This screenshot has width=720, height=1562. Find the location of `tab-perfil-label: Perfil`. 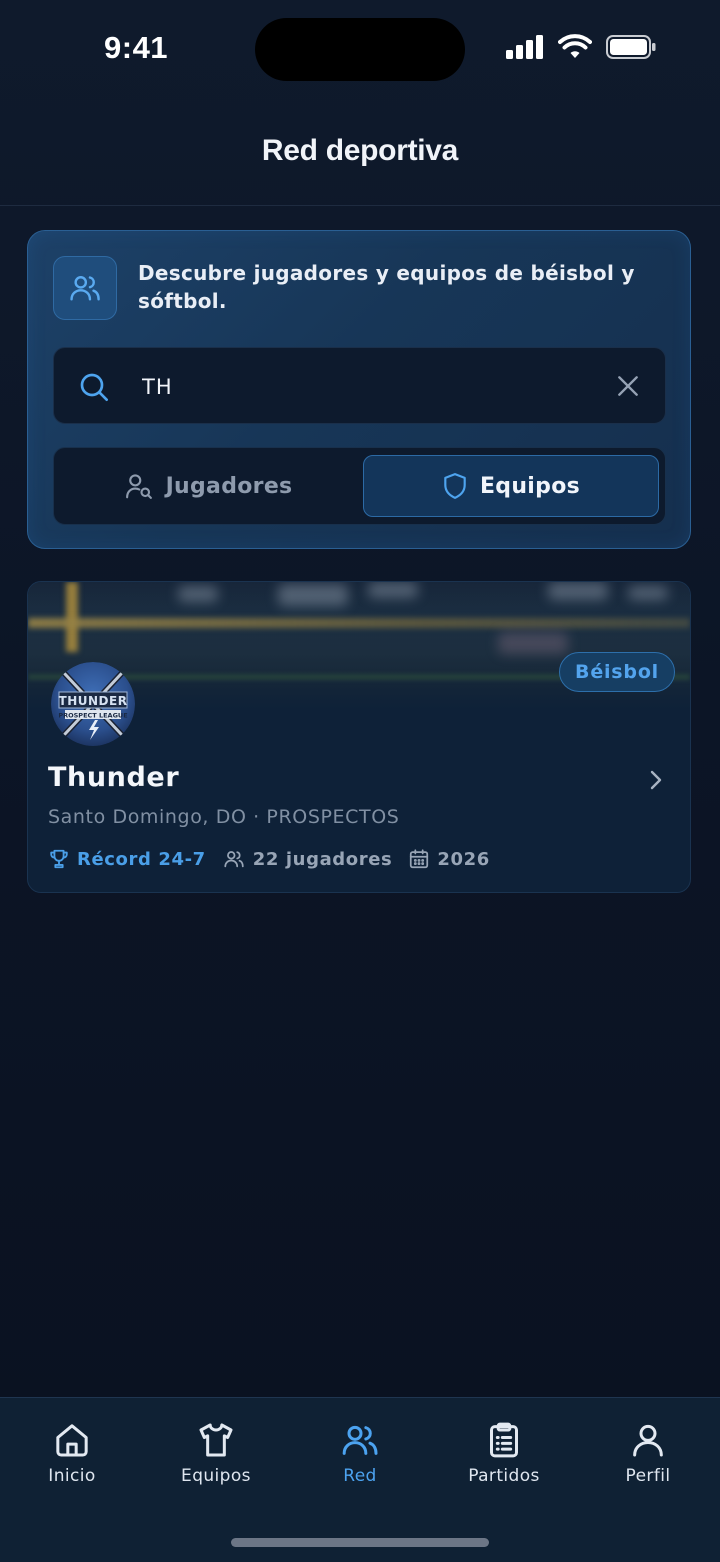

tab-perfil-label: Perfil is located at coordinates (648, 1476).